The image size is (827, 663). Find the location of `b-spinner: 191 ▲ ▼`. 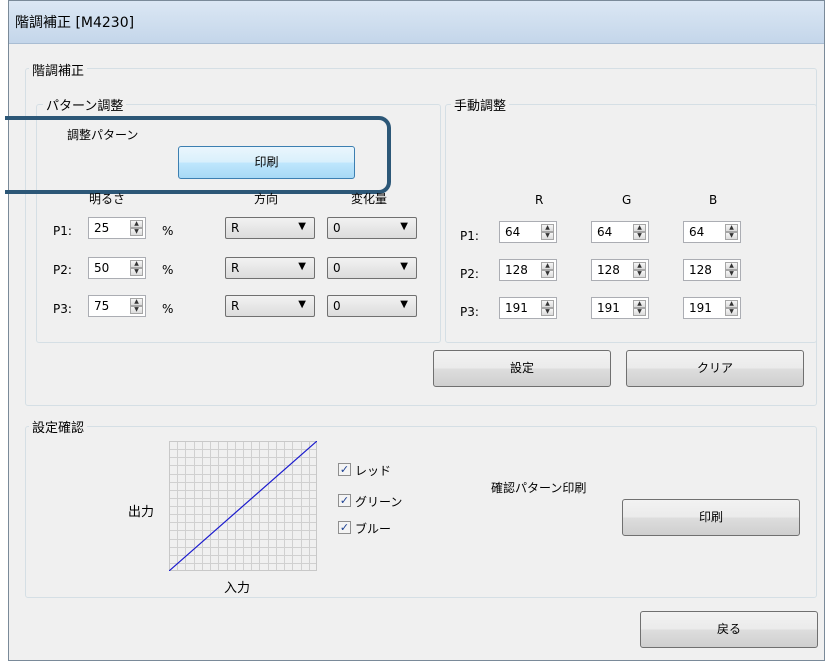

b-spinner: 191 ▲ ▼ is located at coordinates (712, 308).